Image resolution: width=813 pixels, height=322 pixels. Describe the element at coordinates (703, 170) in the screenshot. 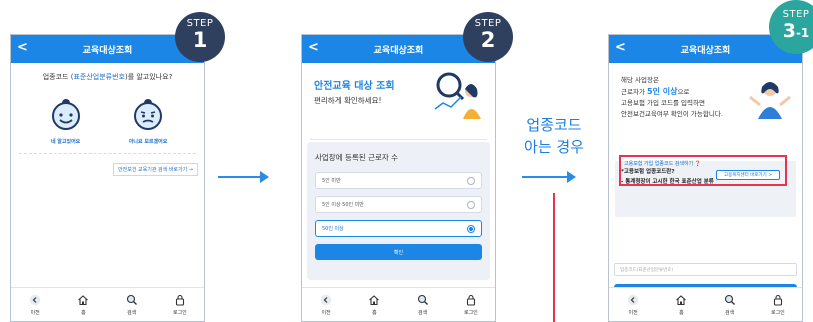

I see `highlight-box: 고용보험 가입 업종코드 검색하기 ❓ 고용복지센터 바로가기 >` at that location.